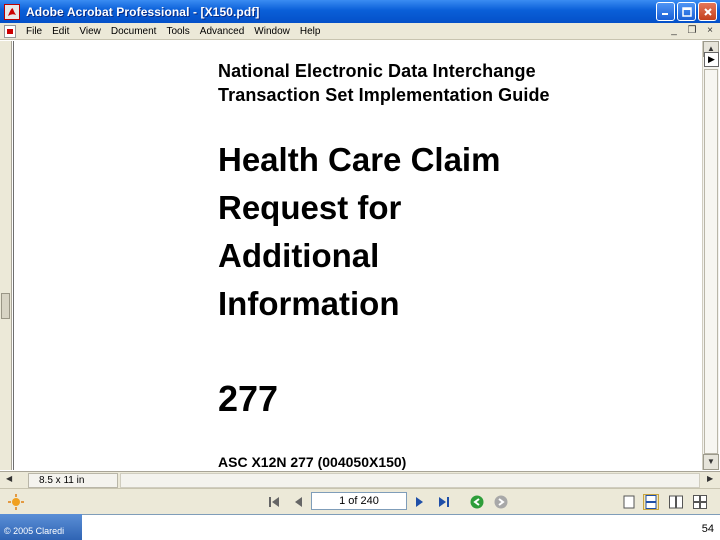 The width and height of the screenshot is (720, 540). What do you see at coordinates (9, 478) in the screenshot?
I see `scroll-left-icon: ◀` at bounding box center [9, 478].